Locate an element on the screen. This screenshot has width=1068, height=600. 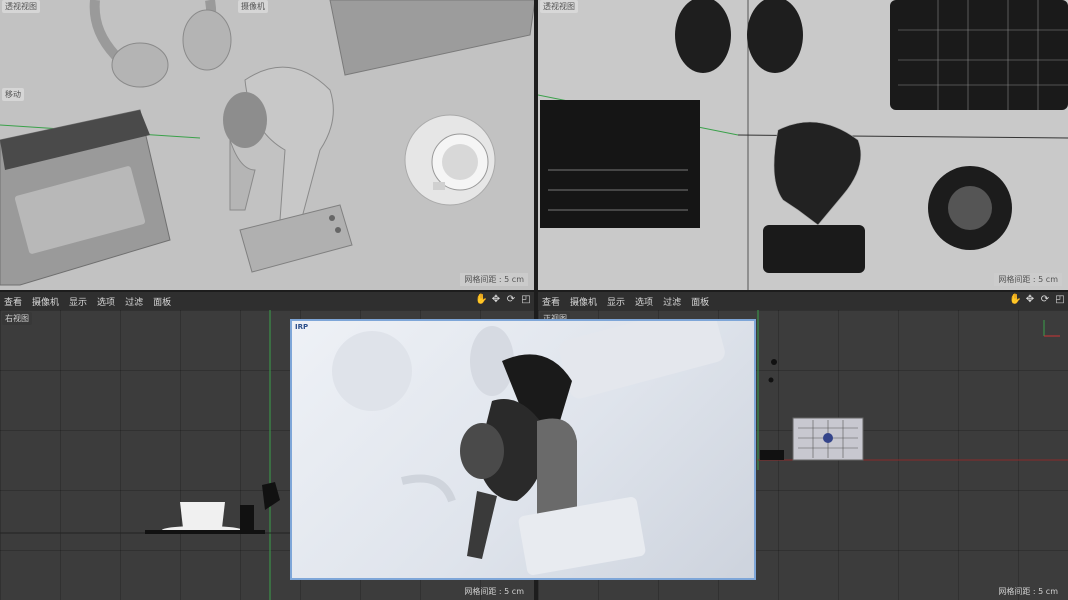
headphones-model is located at coordinates (160, 44).